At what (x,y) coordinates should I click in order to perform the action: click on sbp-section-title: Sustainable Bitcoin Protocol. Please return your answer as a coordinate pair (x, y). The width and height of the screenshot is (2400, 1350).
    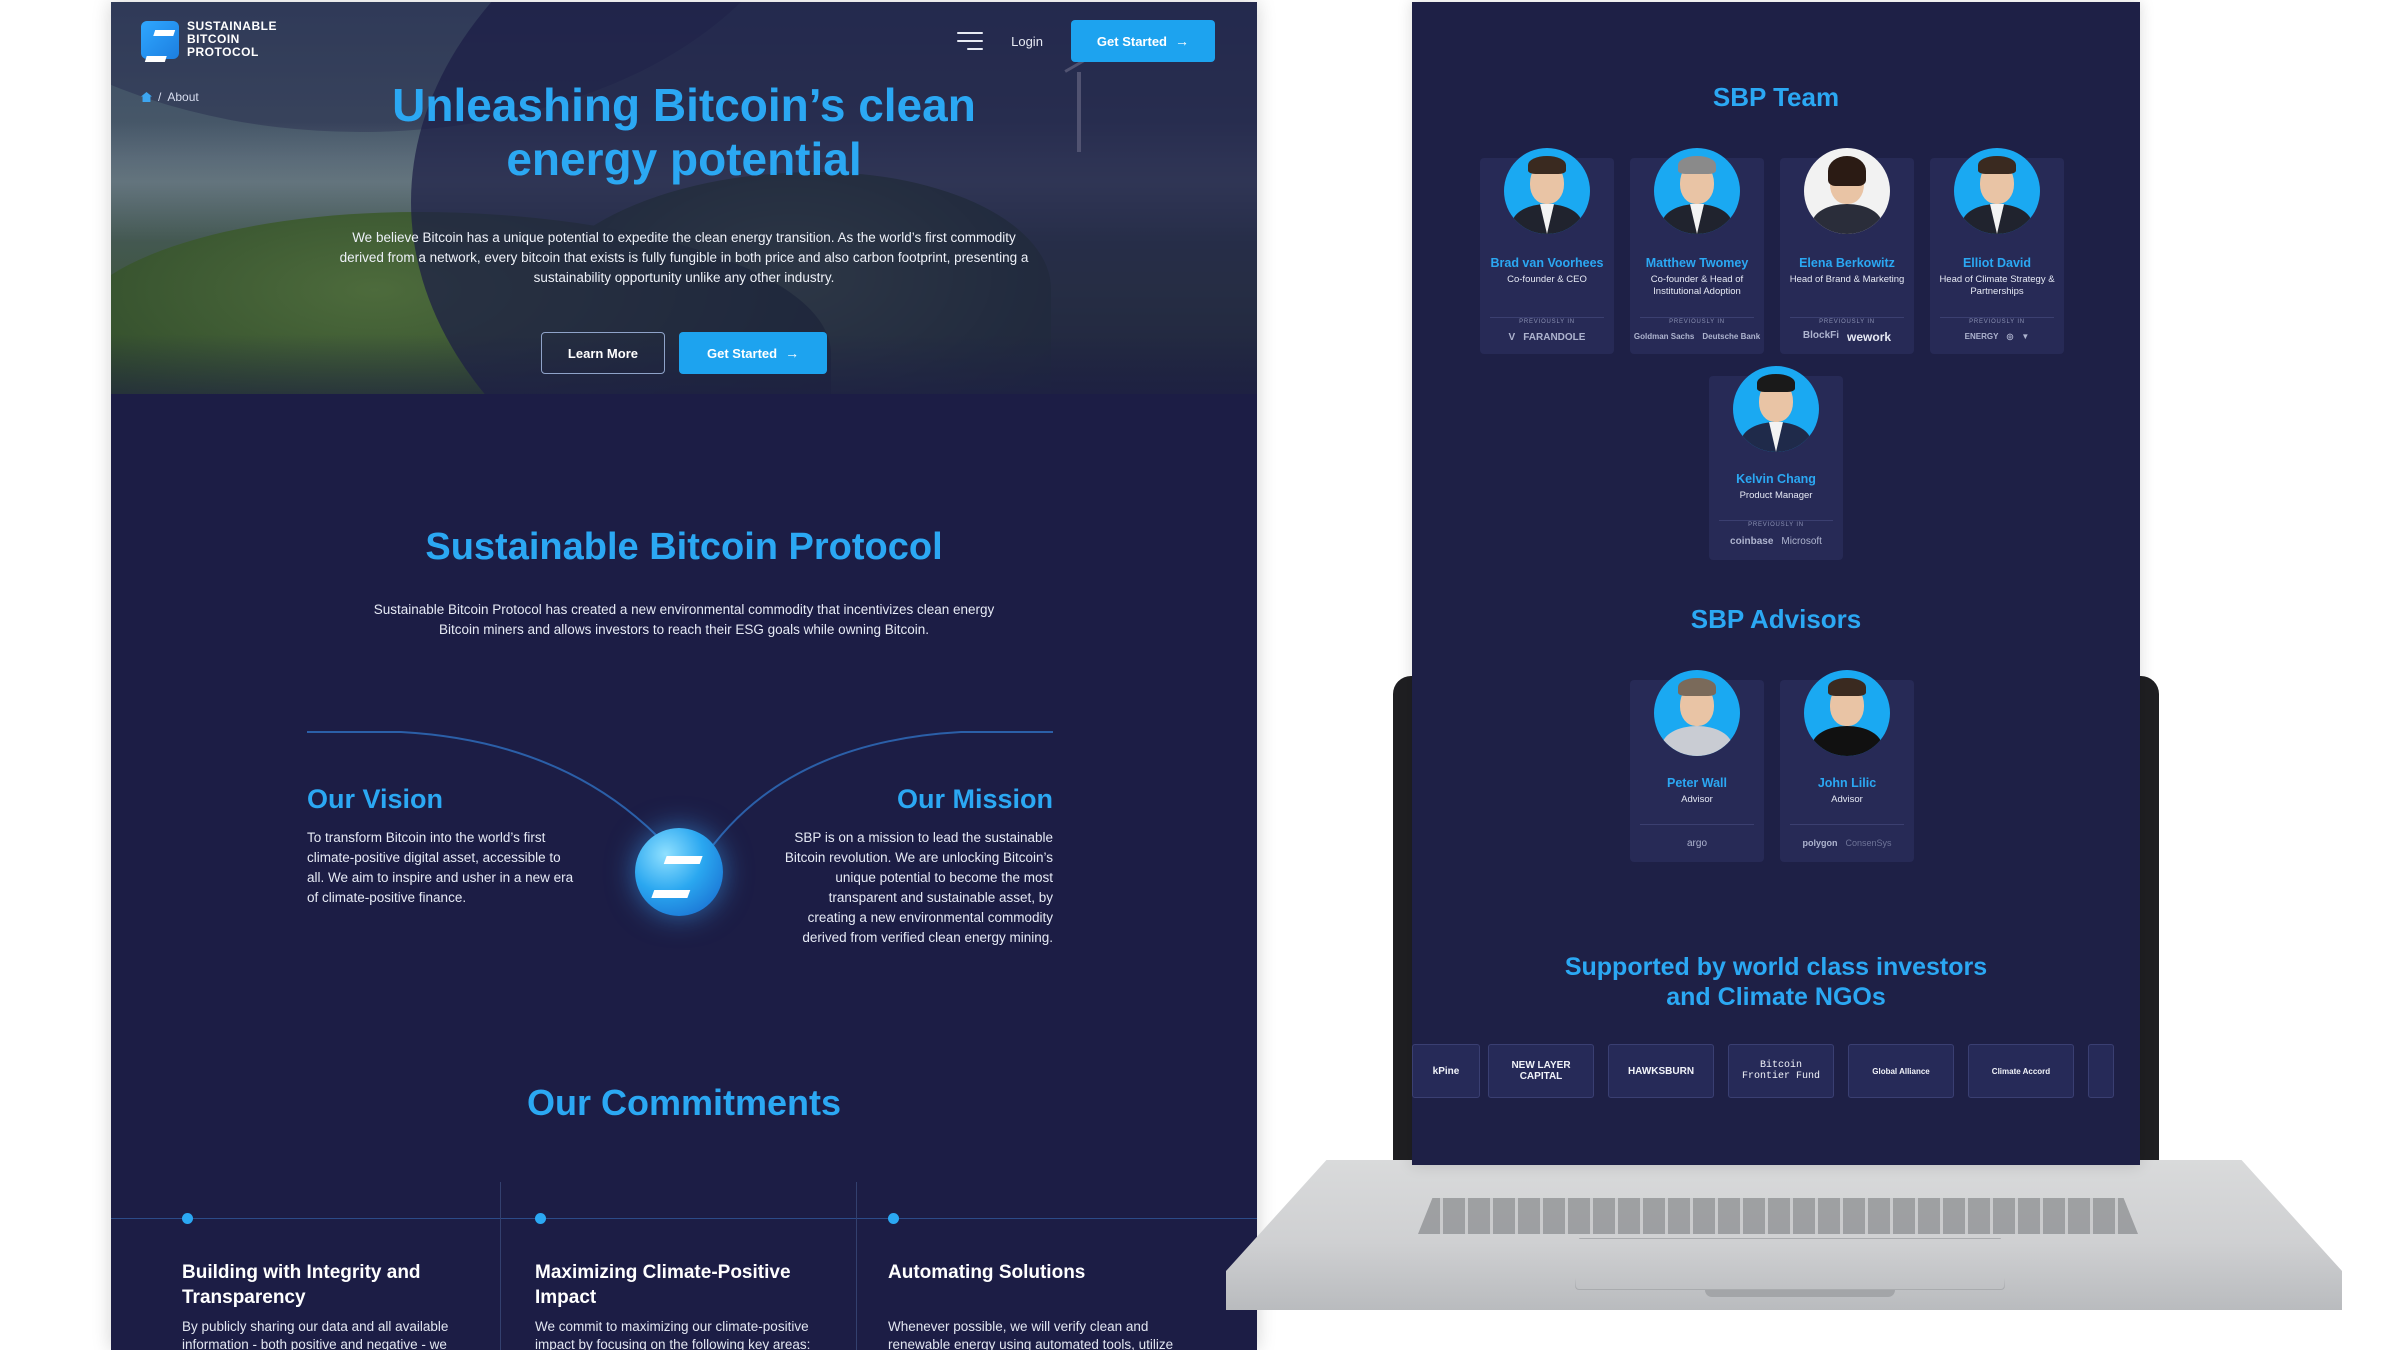
    Looking at the image, I should click on (684, 547).